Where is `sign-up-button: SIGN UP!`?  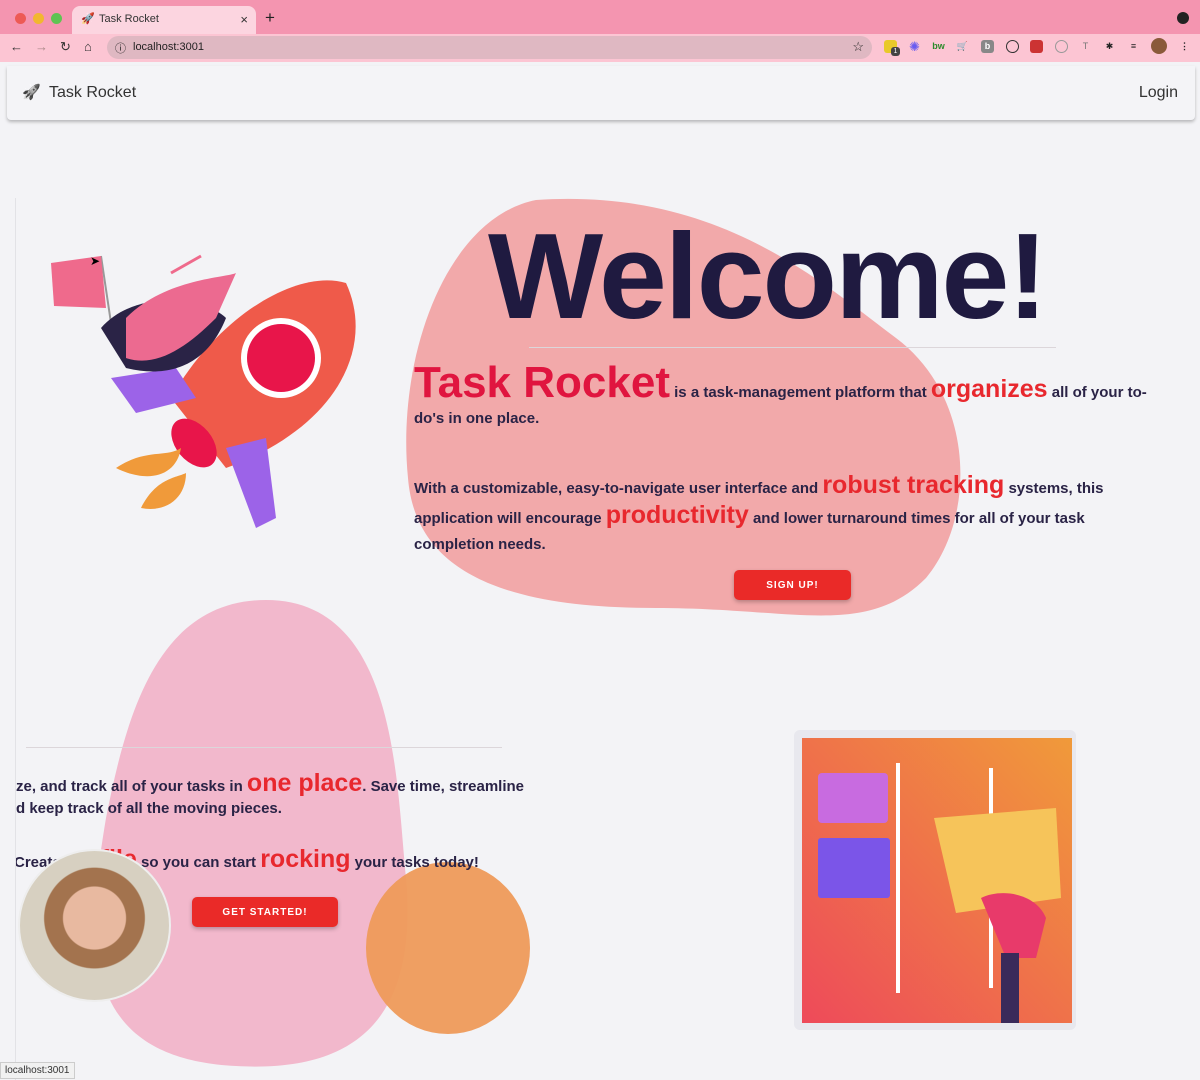 sign-up-button: SIGN UP! is located at coordinates (792, 585).